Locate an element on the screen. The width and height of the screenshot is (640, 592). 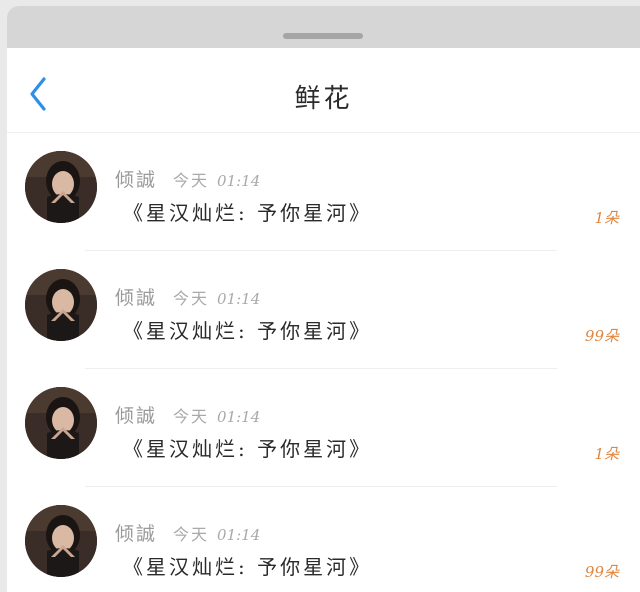
header-bar: 鲜花 is located at coordinates (323, 90).